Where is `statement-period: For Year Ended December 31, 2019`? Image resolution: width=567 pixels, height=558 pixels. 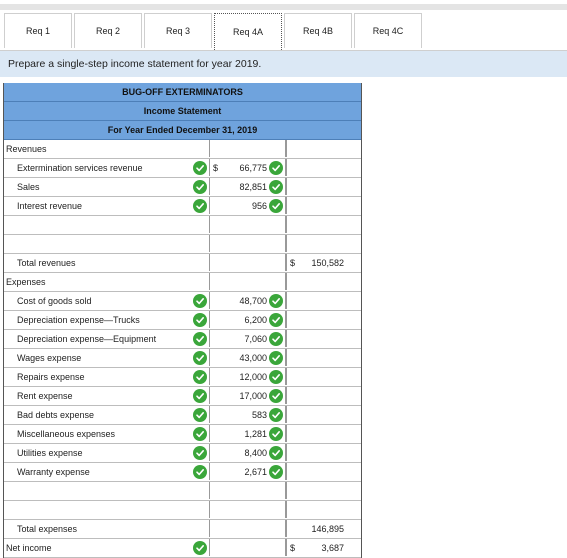
statement-period: For Year Ended December 31, 2019 is located at coordinates (182, 130).